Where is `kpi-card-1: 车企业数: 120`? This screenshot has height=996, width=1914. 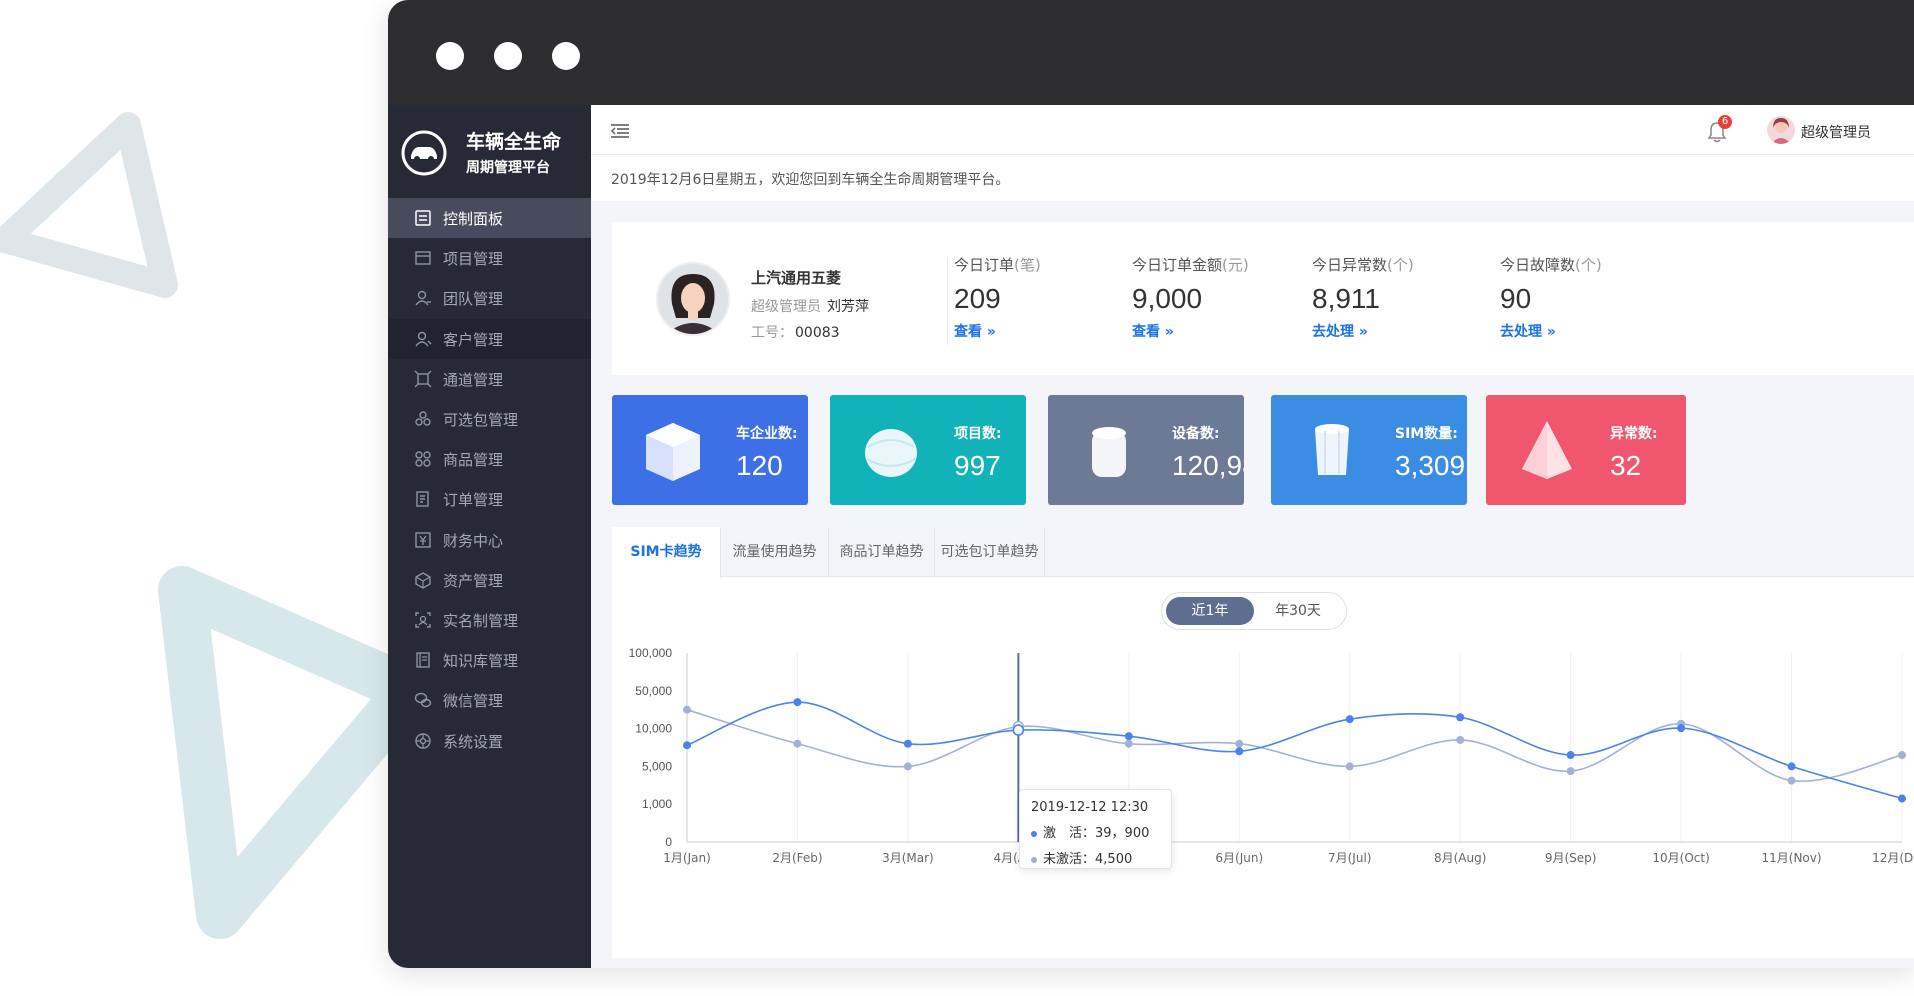 kpi-card-1: 车企业数: 120 is located at coordinates (710, 450).